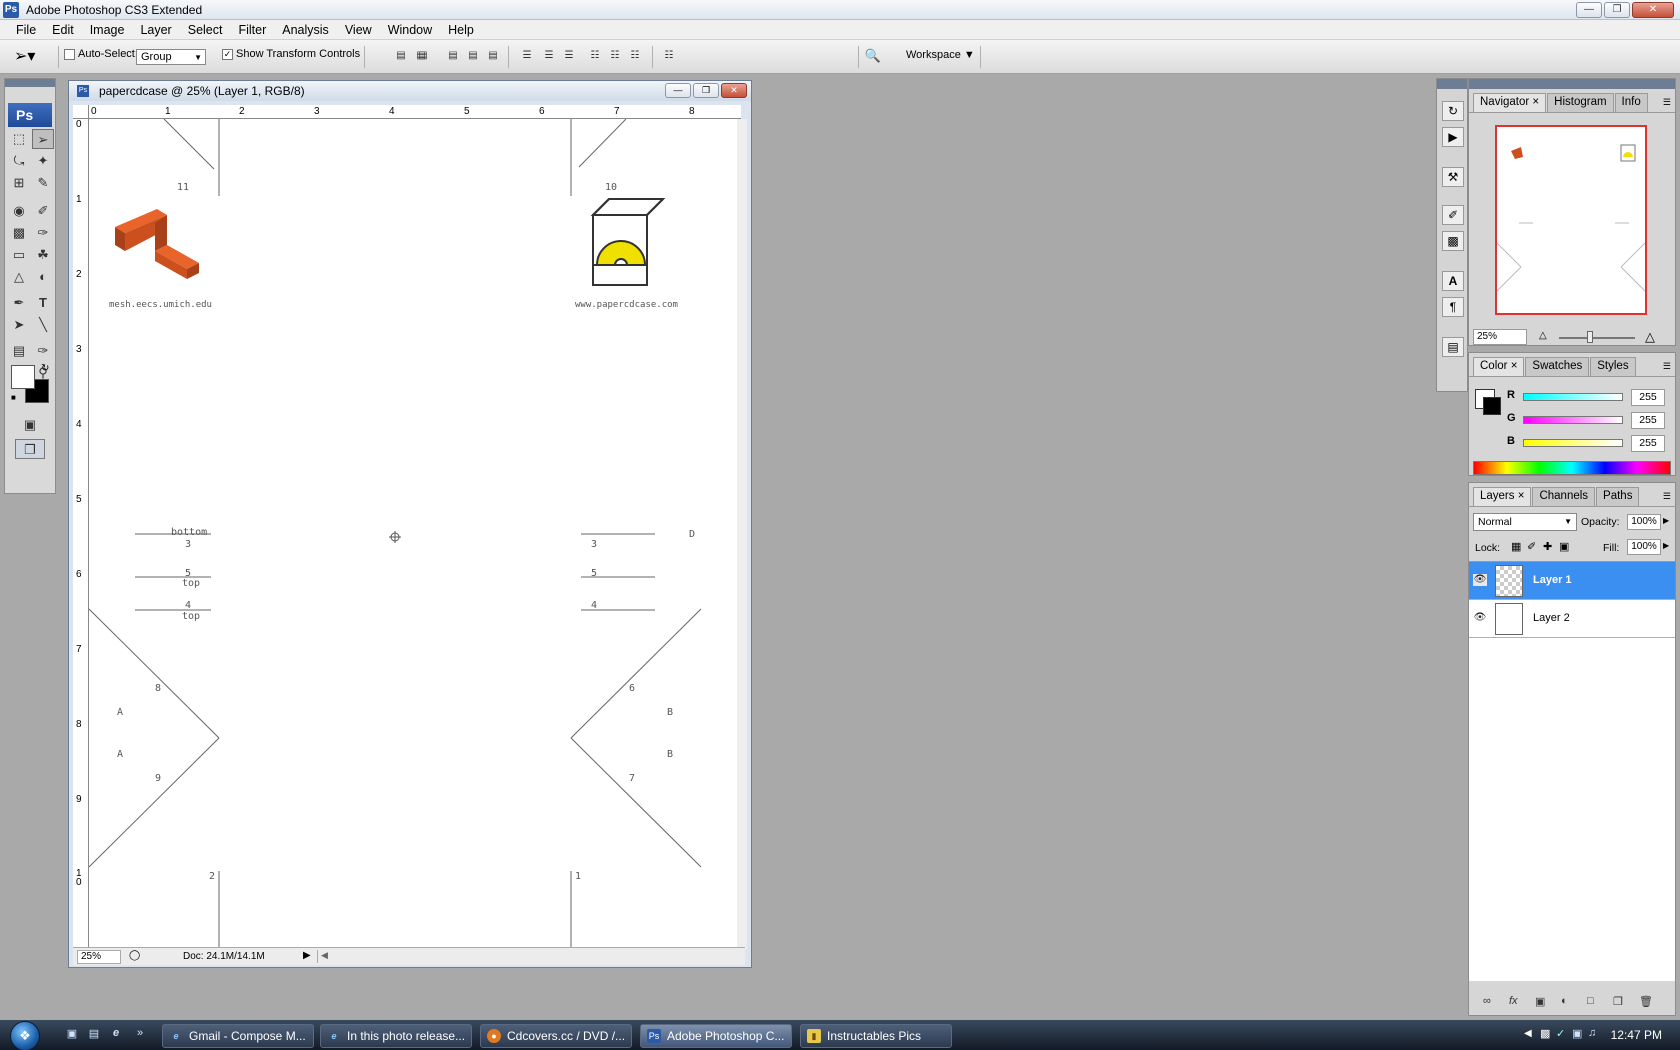 The height and width of the screenshot is (1050, 1680). Describe the element at coordinates (1572, 468) in the screenshot. I see `color-spectrum-bar` at that location.